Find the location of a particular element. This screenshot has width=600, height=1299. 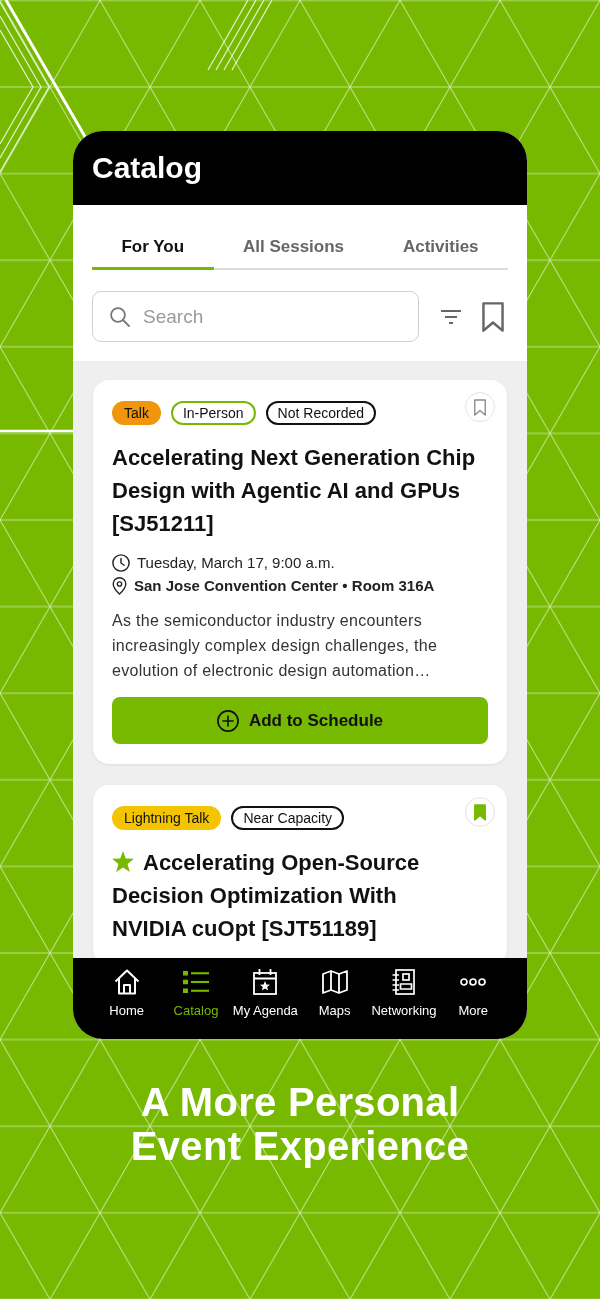

session-date: Tuesday, March 17, 9:00 a.m. is located at coordinates (236, 563).